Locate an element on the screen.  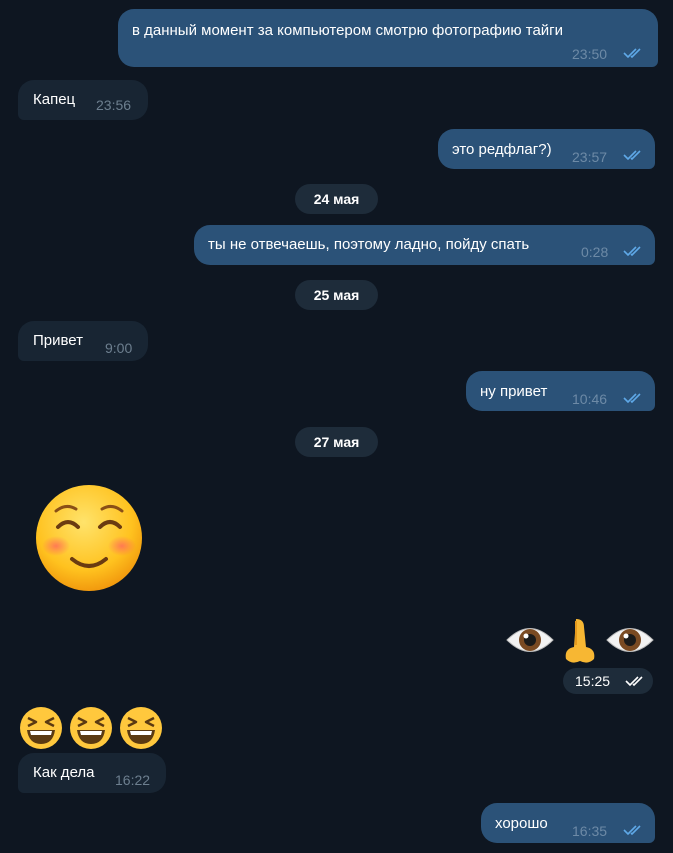
incoming-message: Как дела 16:22 is located at coordinates (92, 773).